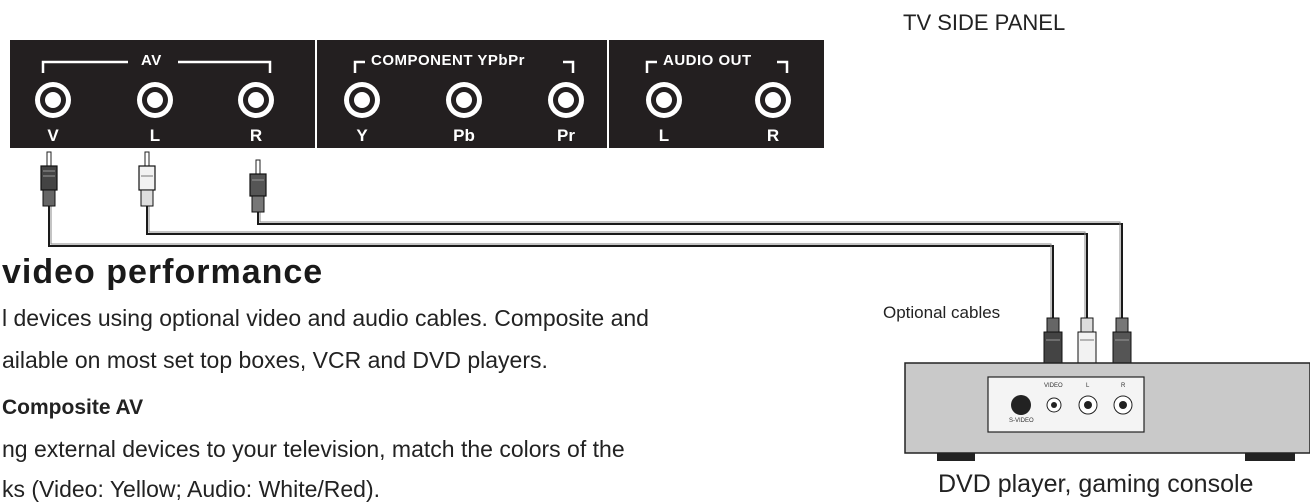 Image resolution: width=1310 pixels, height=503 pixels. Describe the element at coordinates (1054, 405) in the screenshot. I see `jack-device-video` at that location.